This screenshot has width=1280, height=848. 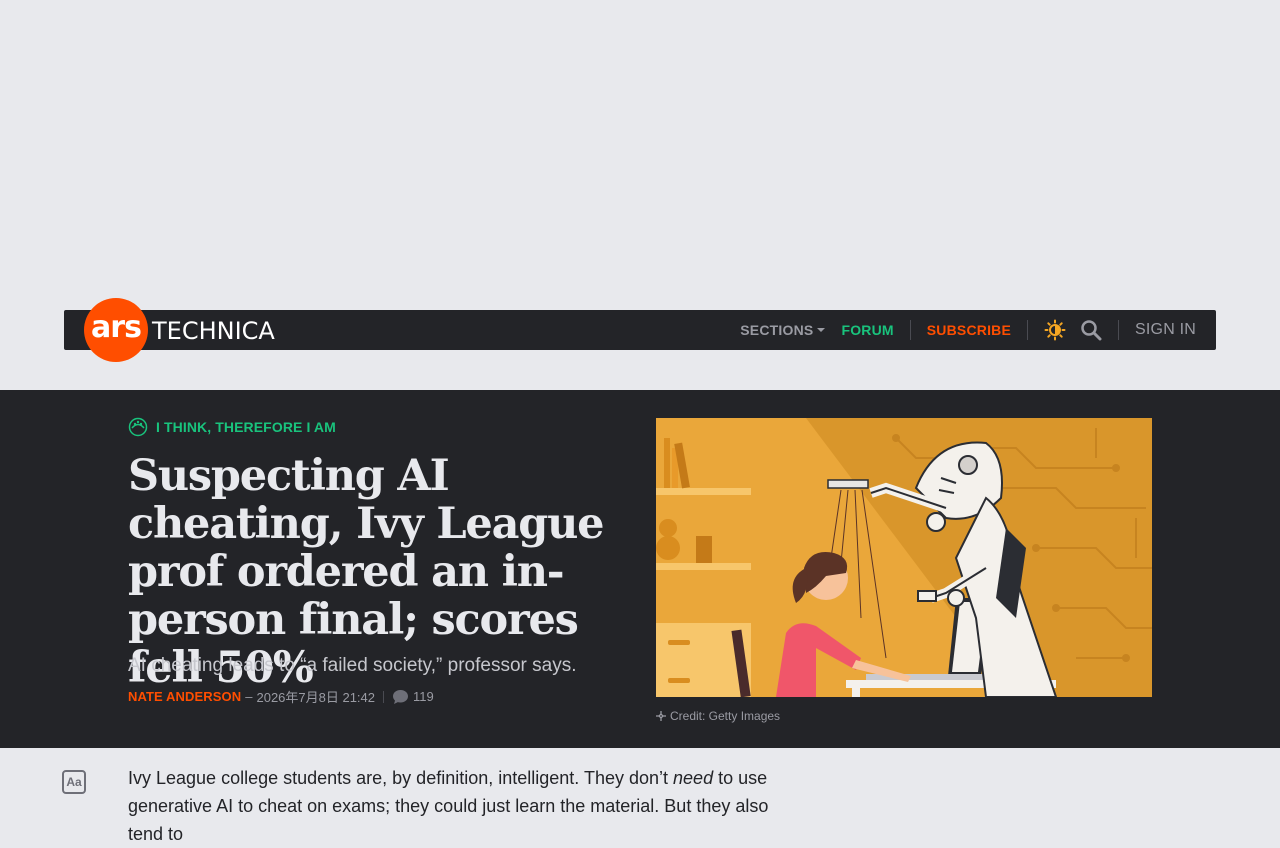 I want to click on comment-count: 119, so click(x=423, y=696).